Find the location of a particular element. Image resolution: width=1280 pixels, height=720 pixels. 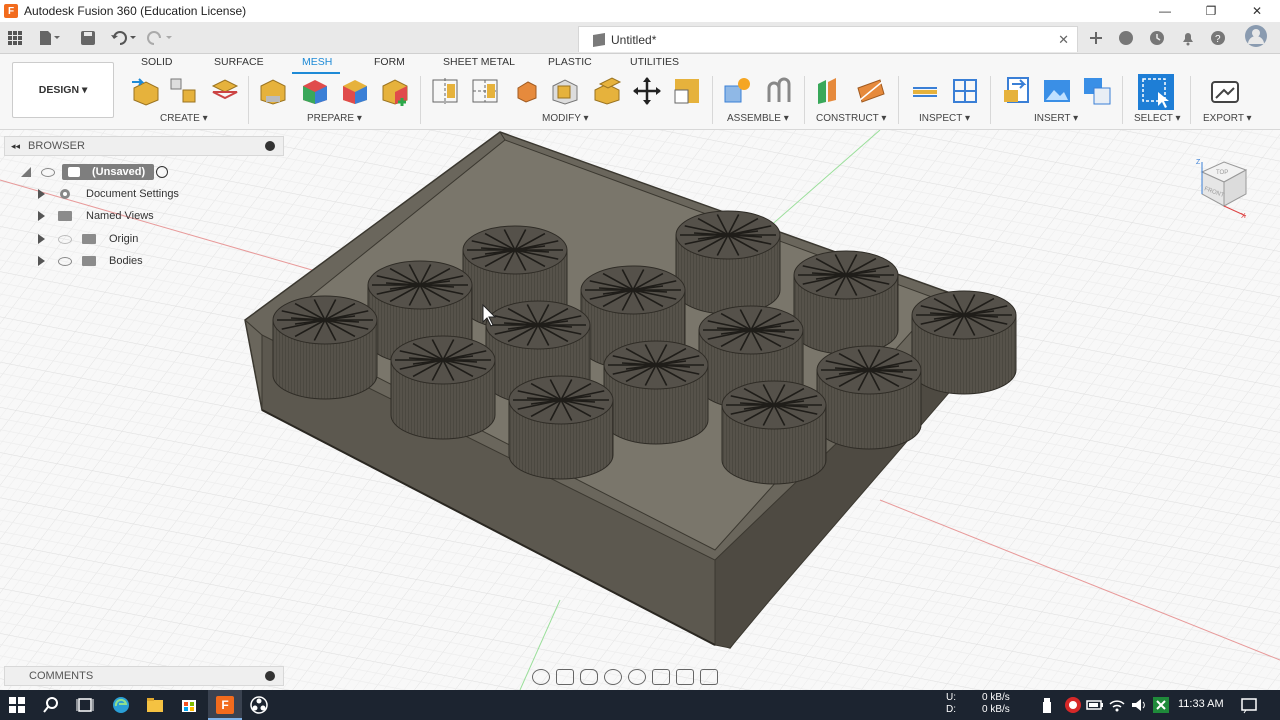

store-icon is located at coordinates (189, 705).